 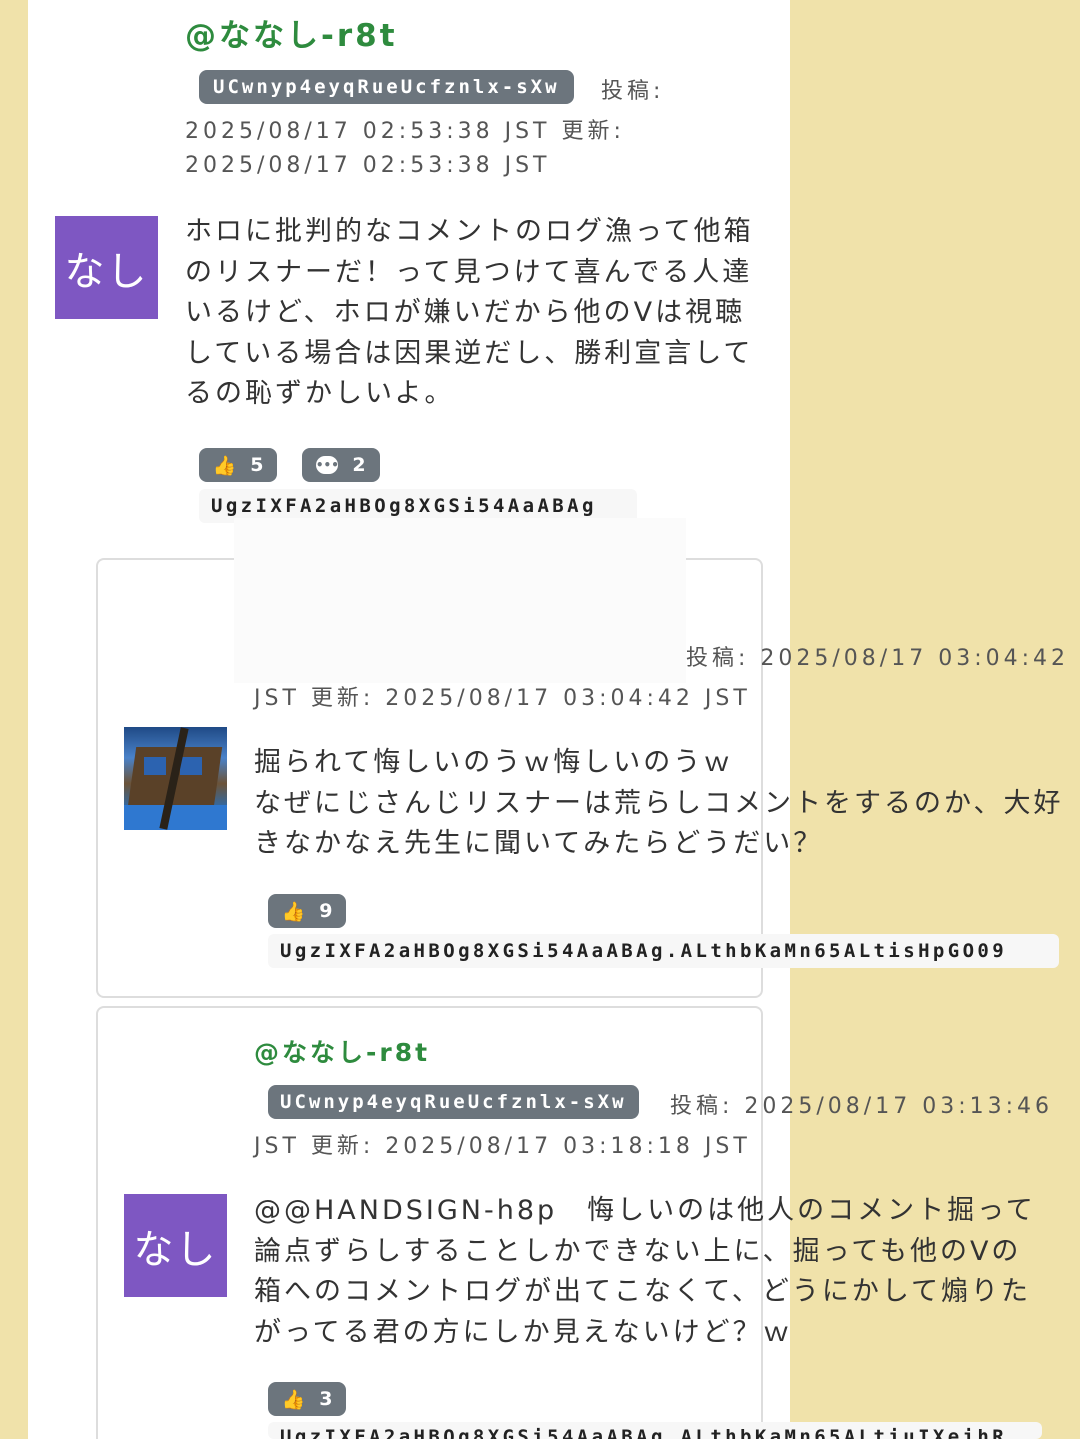 I want to click on like-count: 9, so click(x=326, y=911).